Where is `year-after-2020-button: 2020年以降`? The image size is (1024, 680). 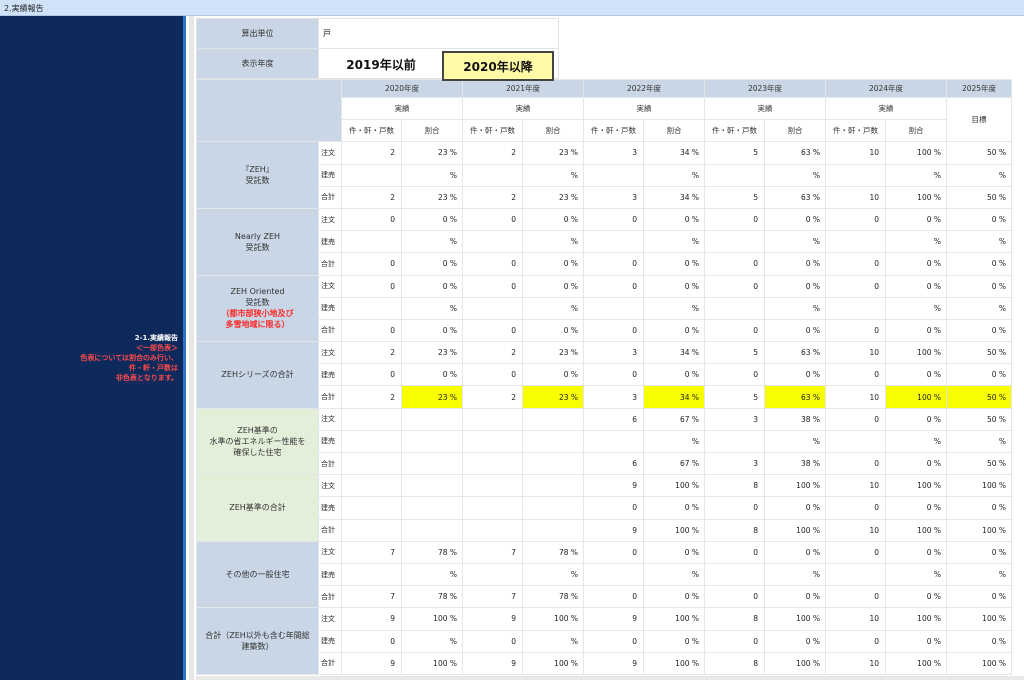
year-after-2020-button: 2020年以降 is located at coordinates (498, 66).